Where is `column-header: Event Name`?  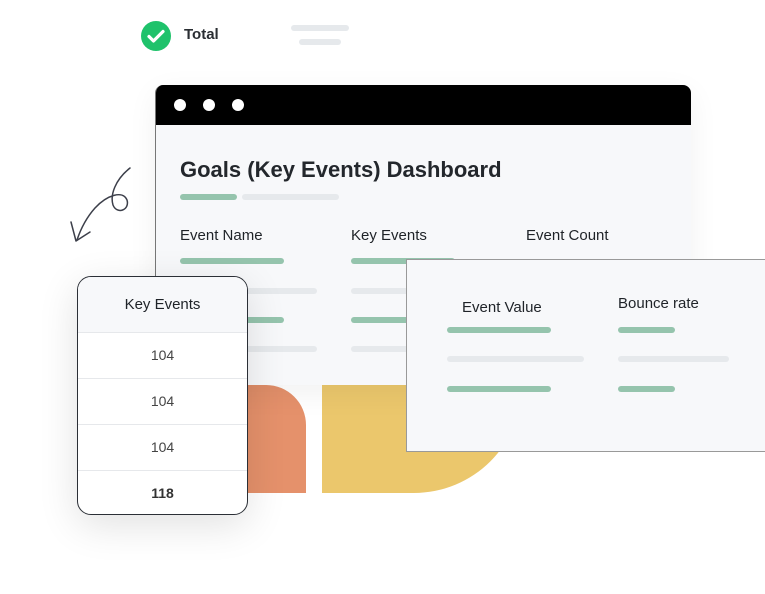 column-header: Event Name is located at coordinates (221, 235).